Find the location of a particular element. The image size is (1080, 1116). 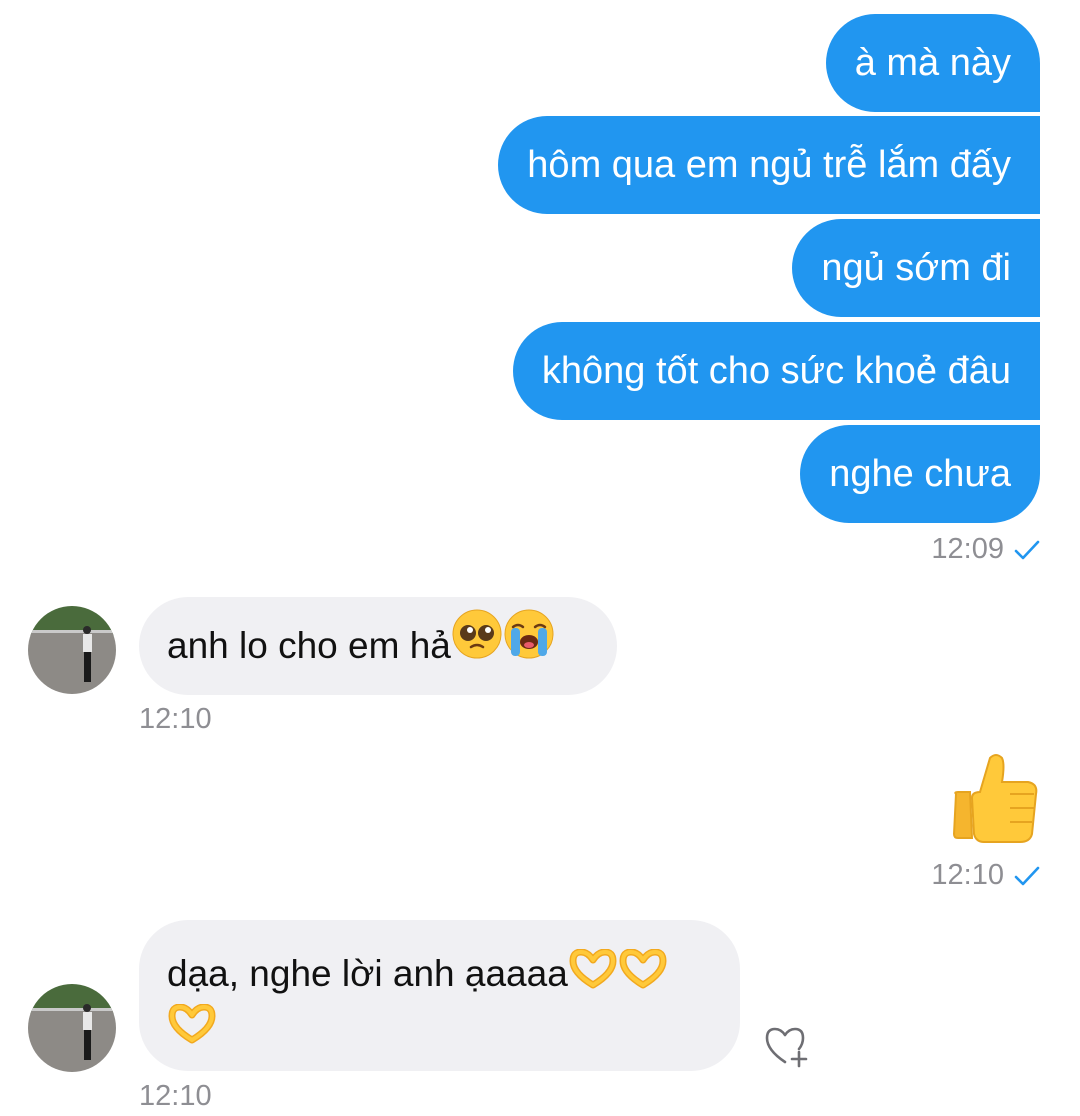

message-text: không tốt cho sức khoẻ đâu is located at coordinates (776, 371).